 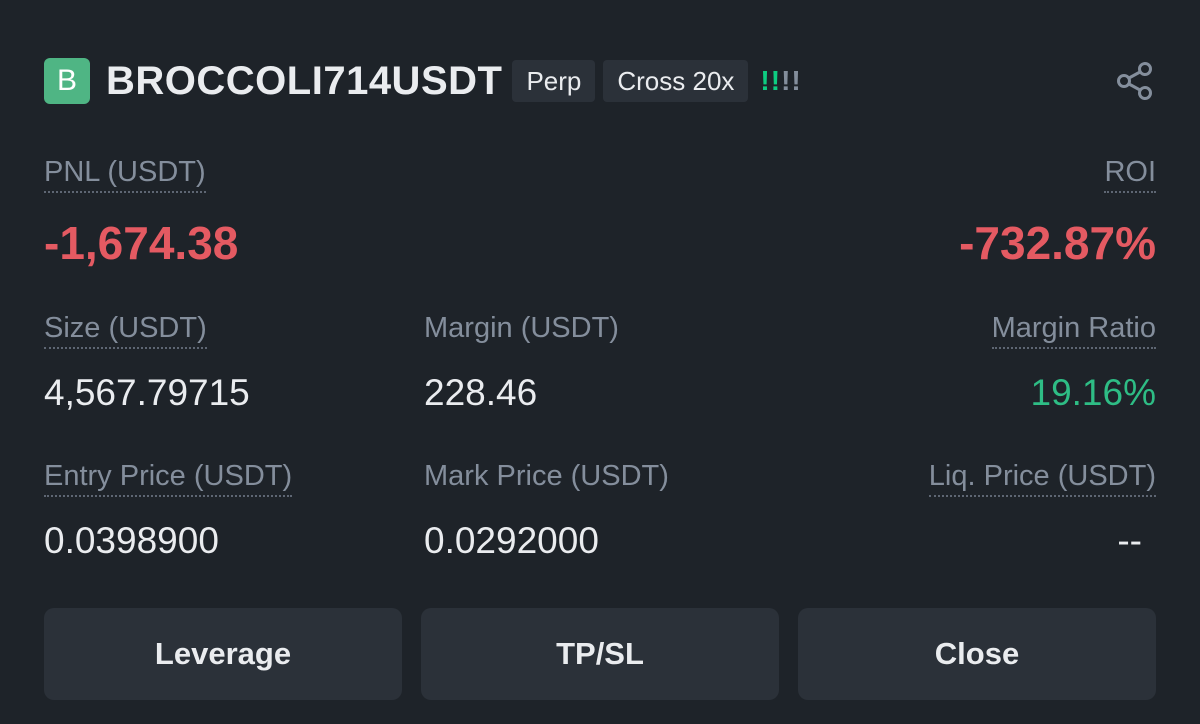 I want to click on contract-type-tag: Perp, so click(x=554, y=81).